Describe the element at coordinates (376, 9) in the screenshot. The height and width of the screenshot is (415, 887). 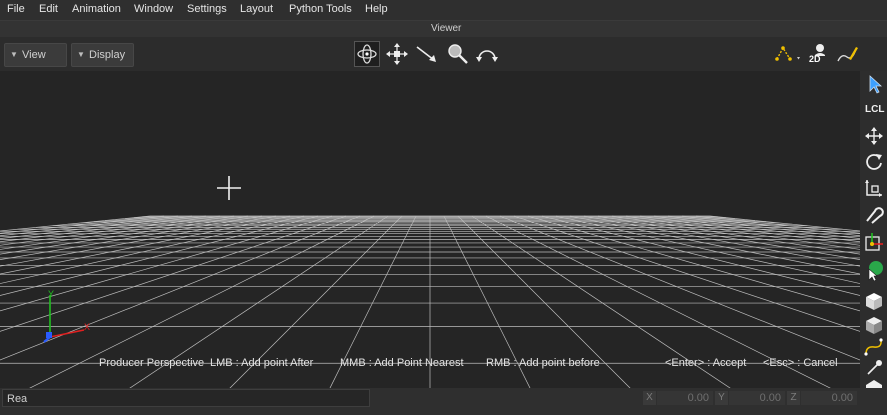
I see `menu-help: Help` at that location.